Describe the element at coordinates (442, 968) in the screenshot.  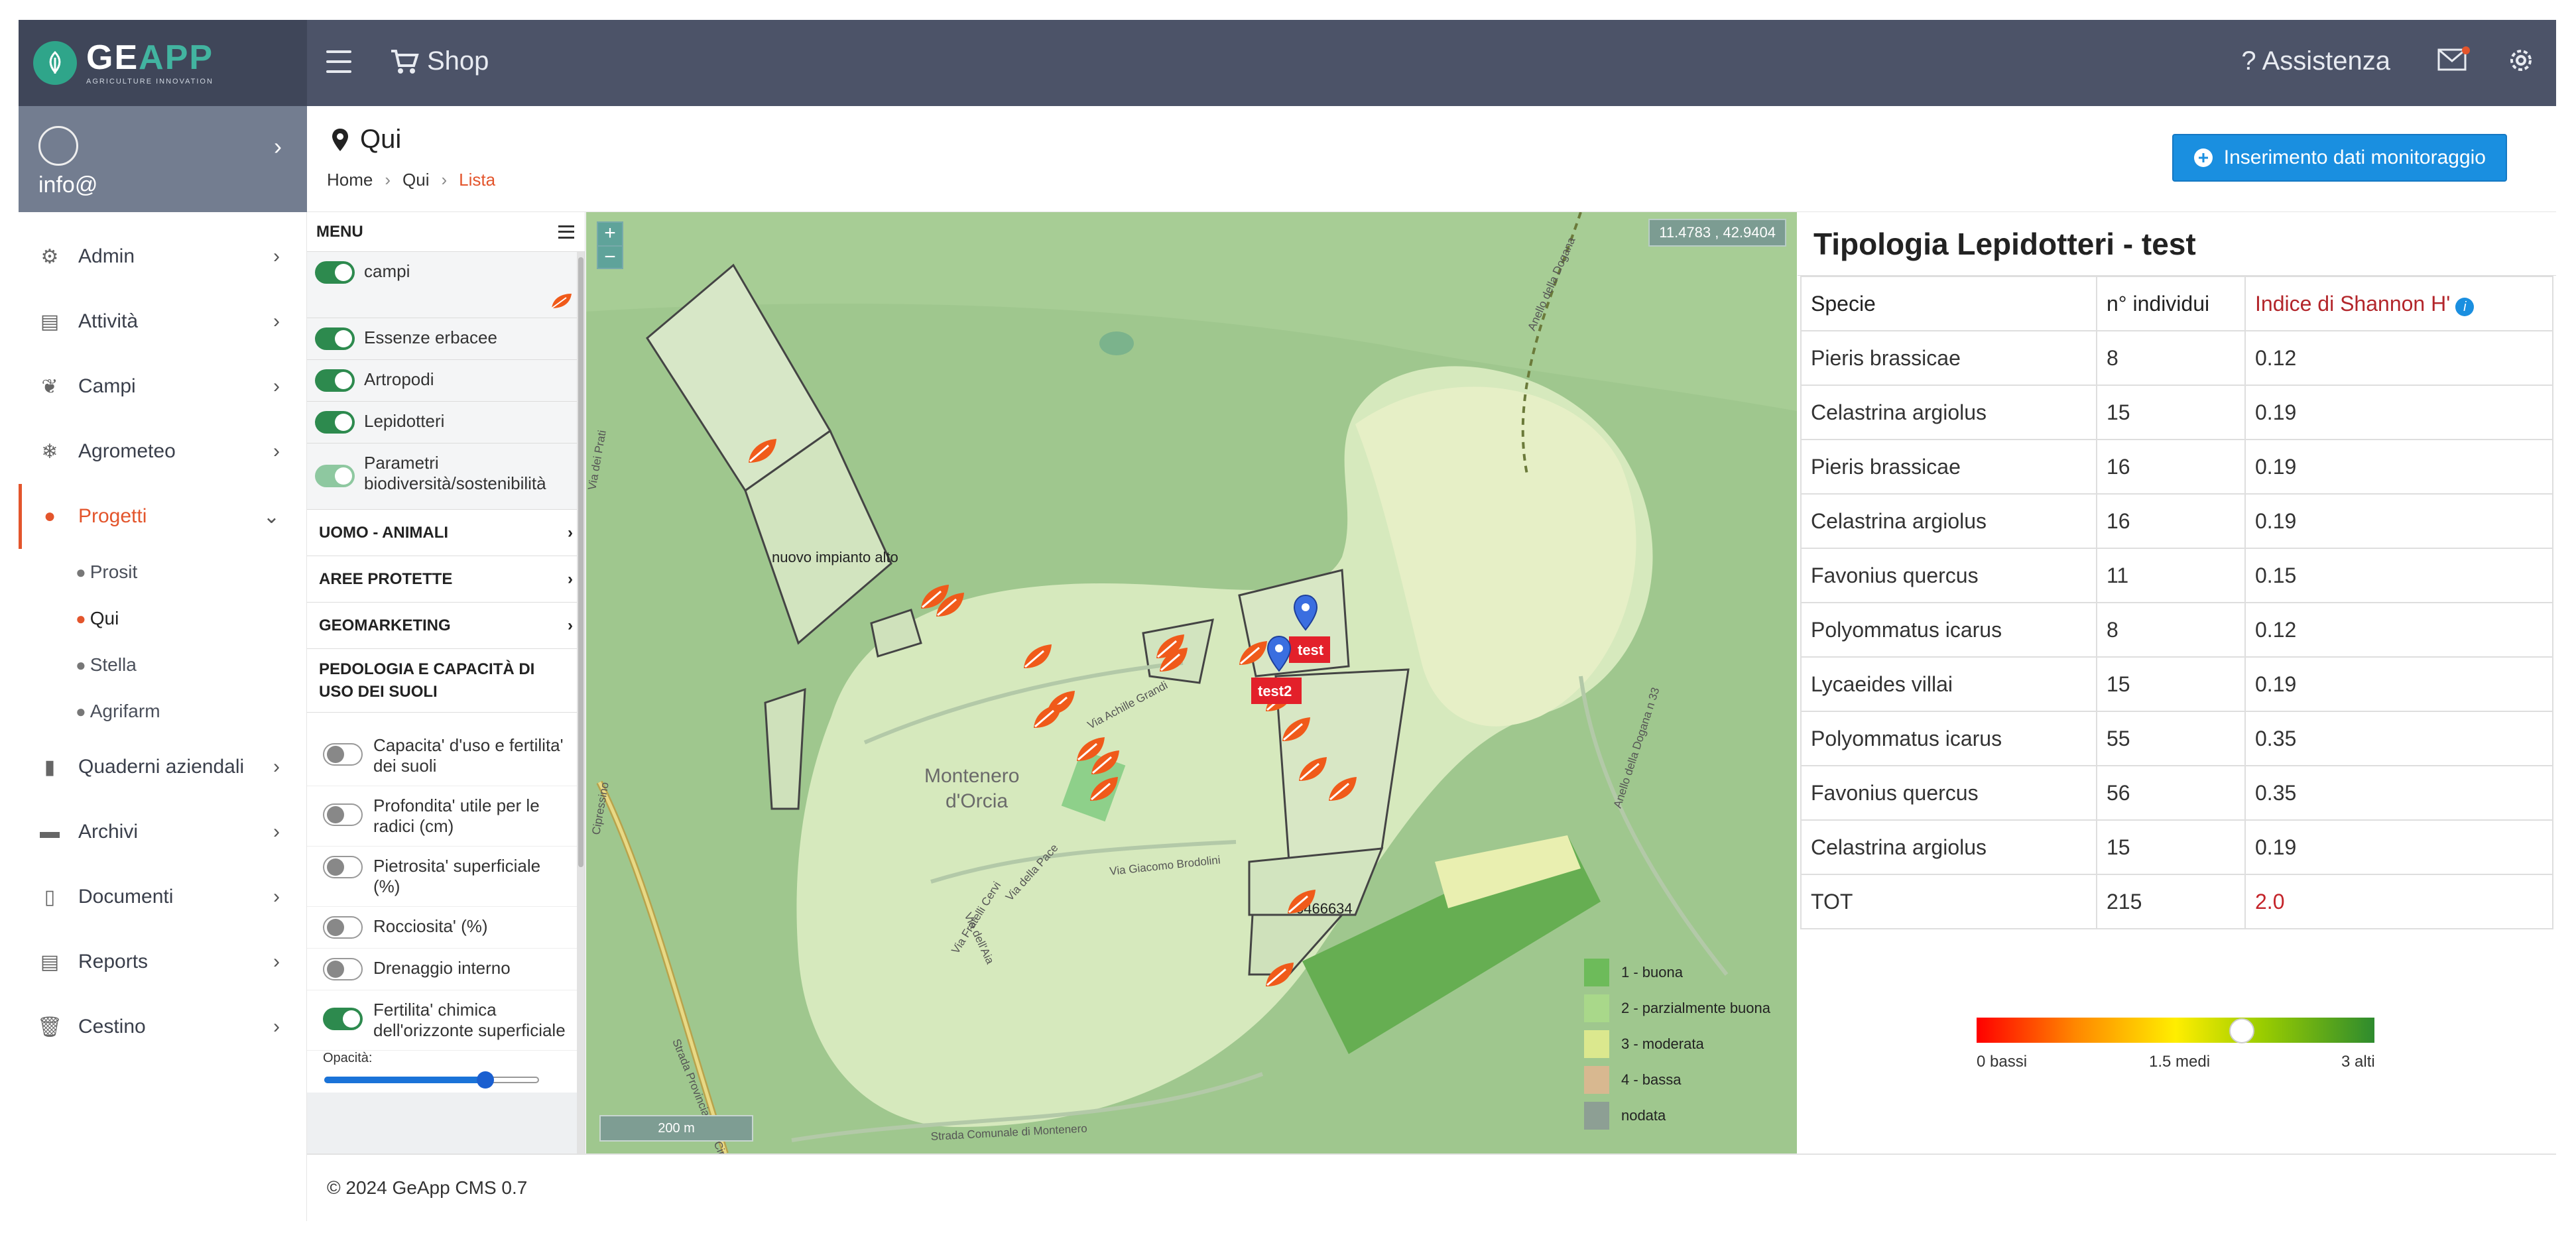
I see `layer-label: Drenaggio interno` at that location.